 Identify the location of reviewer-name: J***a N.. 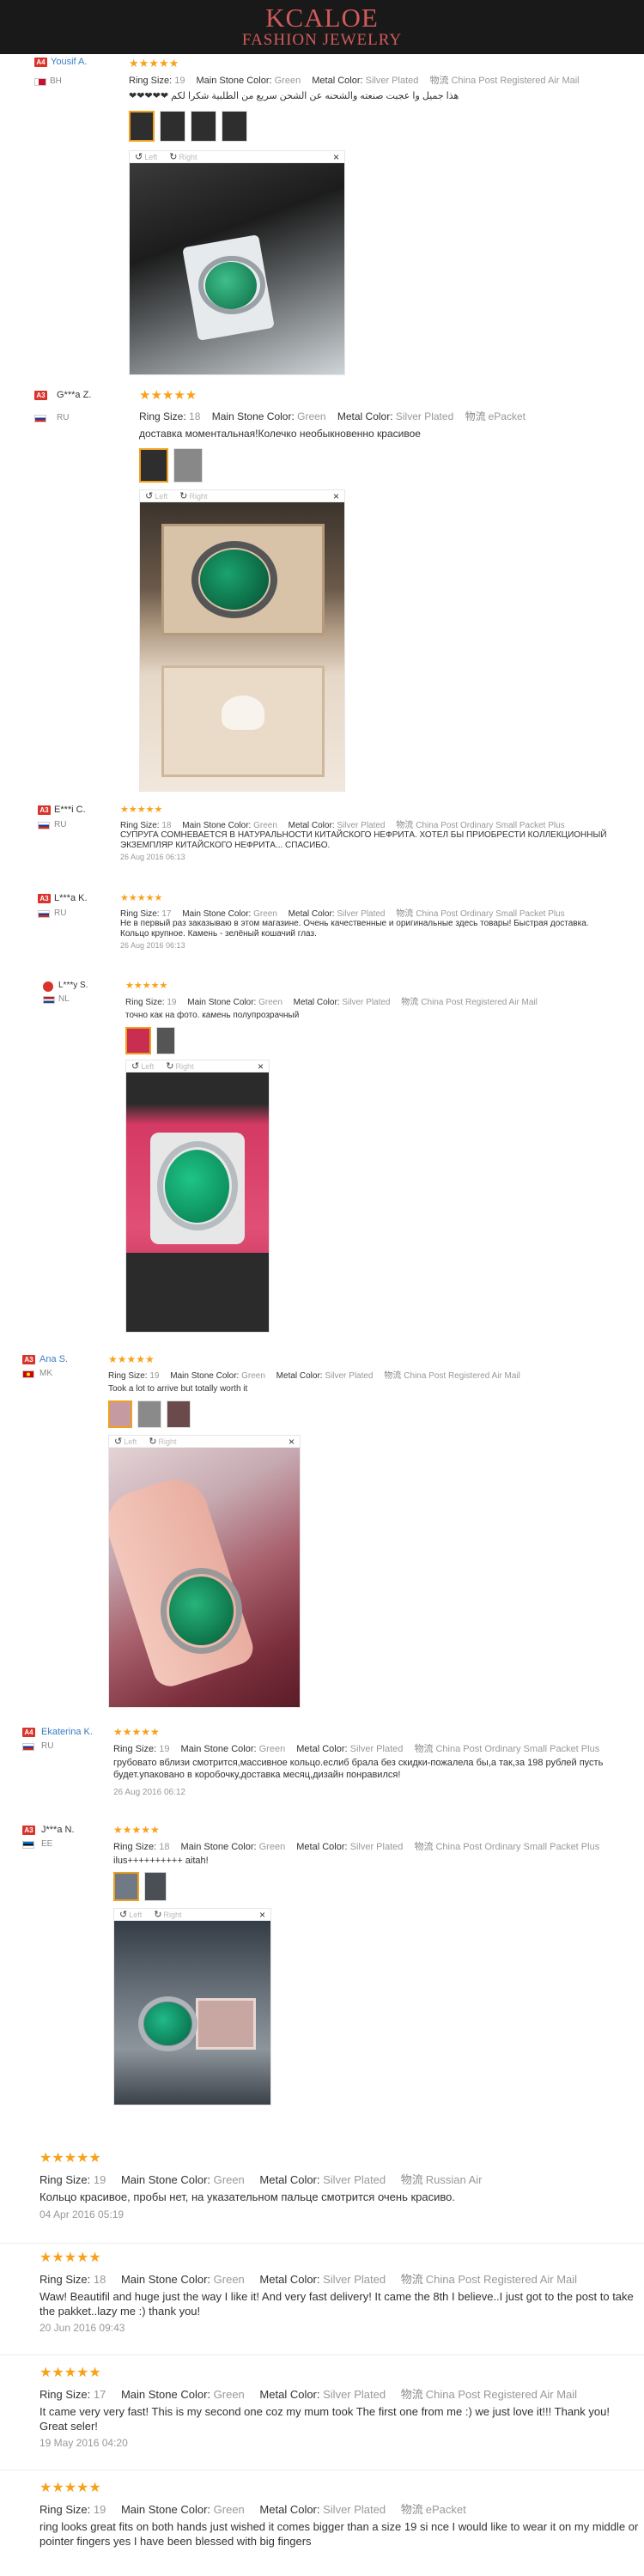
(58, 1830).